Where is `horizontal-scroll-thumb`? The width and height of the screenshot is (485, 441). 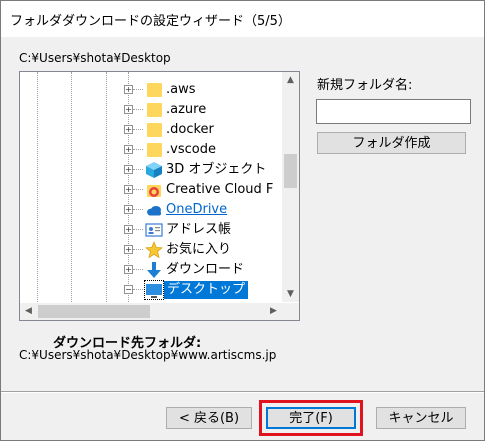
horizontal-scroll-thumb is located at coordinates (94, 311).